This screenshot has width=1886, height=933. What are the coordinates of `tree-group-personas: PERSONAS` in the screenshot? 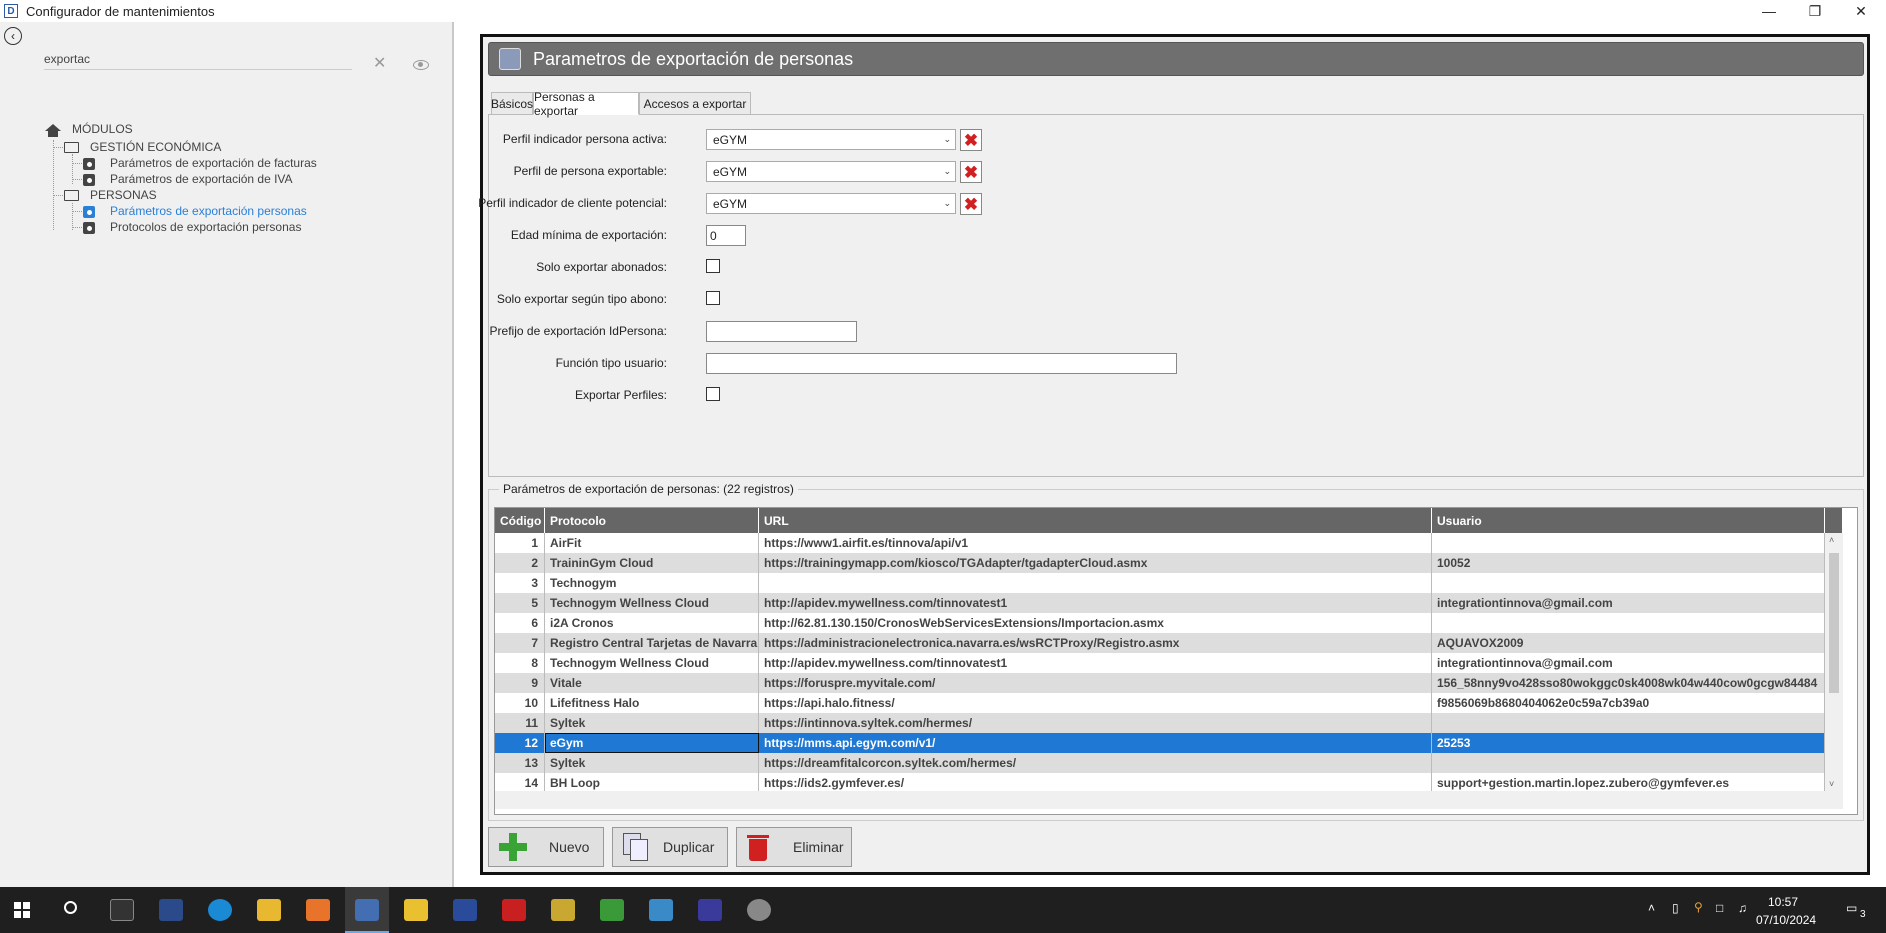 It's located at (123, 195).